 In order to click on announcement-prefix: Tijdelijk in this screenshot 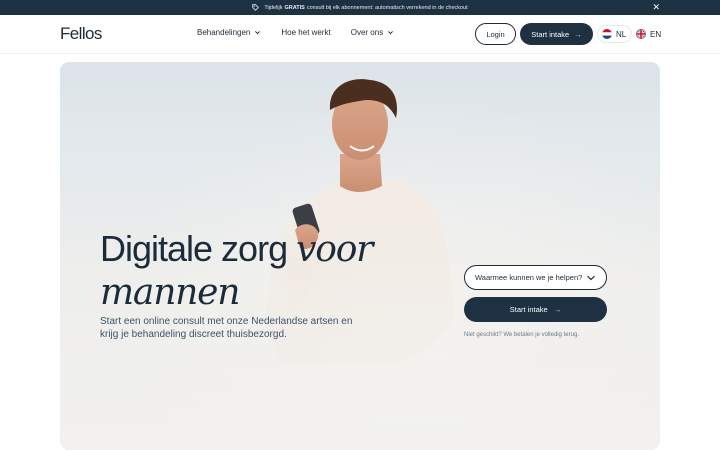, I will do `click(273, 7)`.